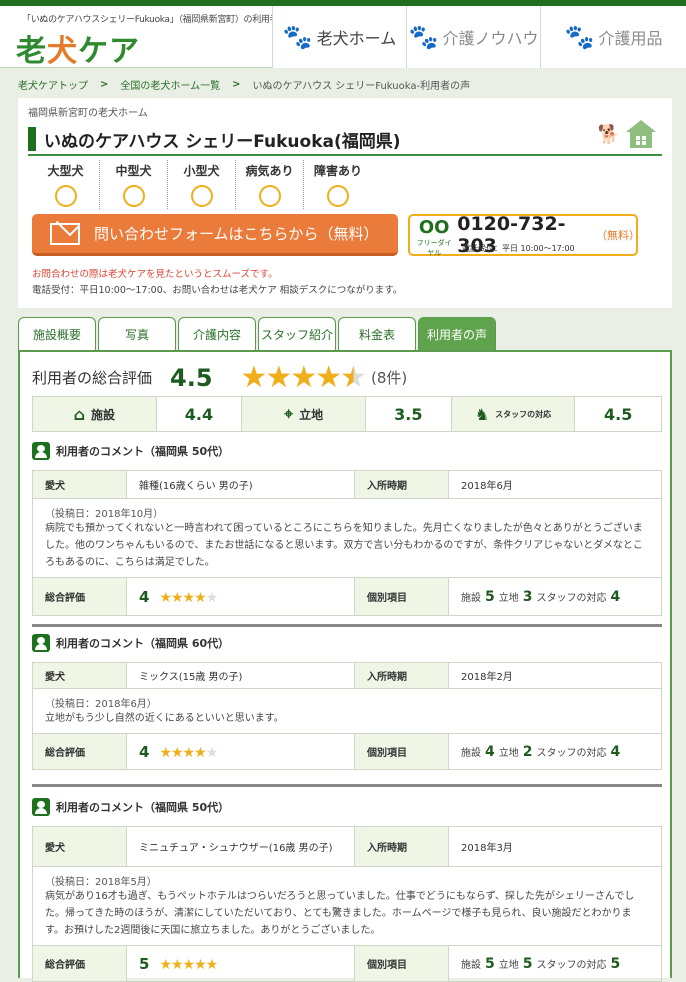 This screenshot has height=982, width=686. I want to click on item-facility-label: 施設, so click(471, 598).